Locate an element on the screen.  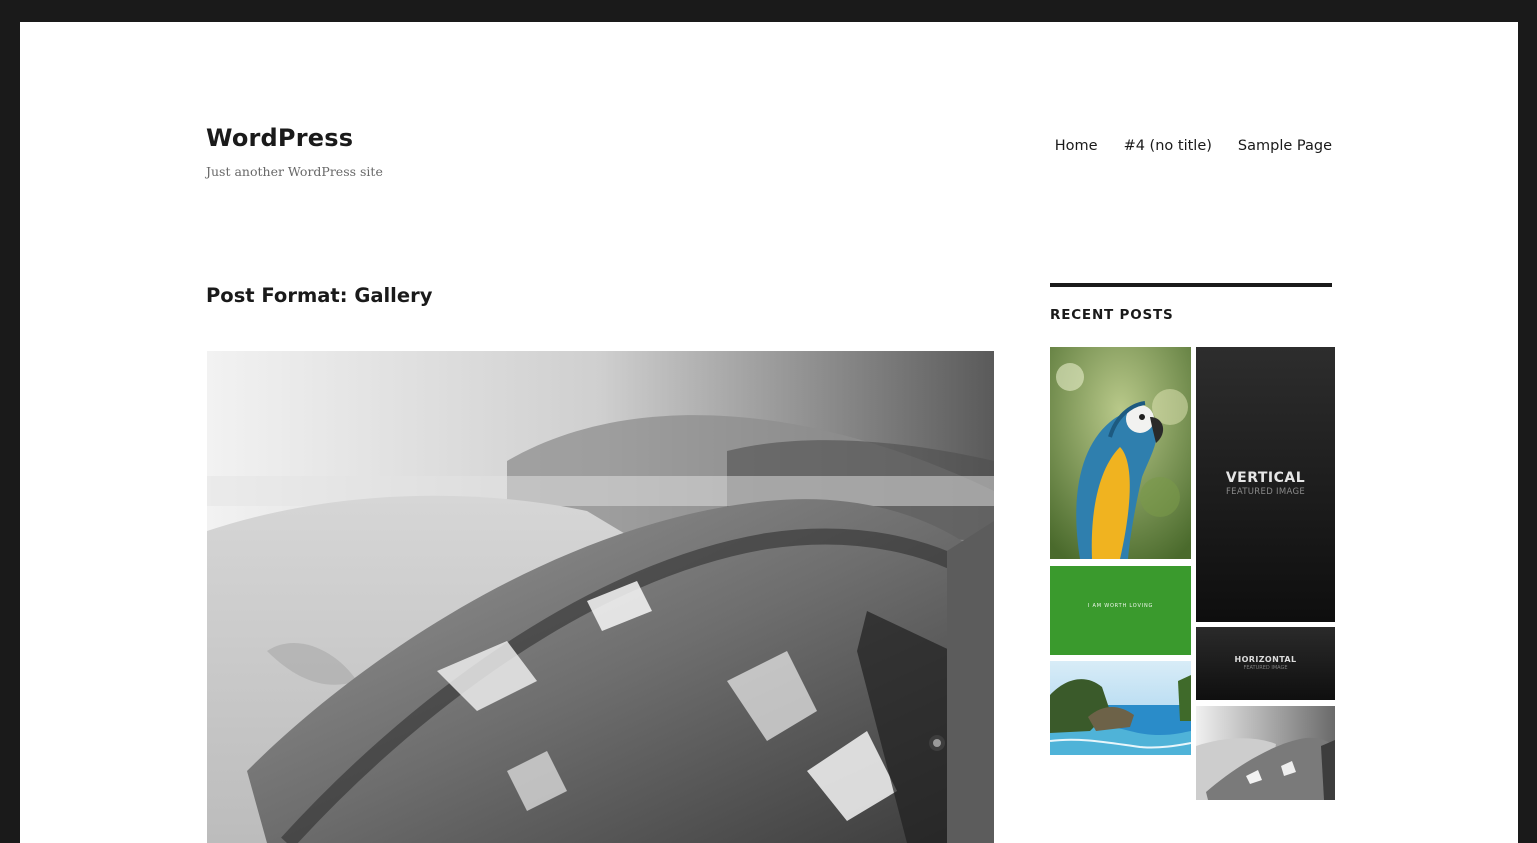
thumbnail-green: I AM WORTH LOVING is located at coordinates (1120, 610).